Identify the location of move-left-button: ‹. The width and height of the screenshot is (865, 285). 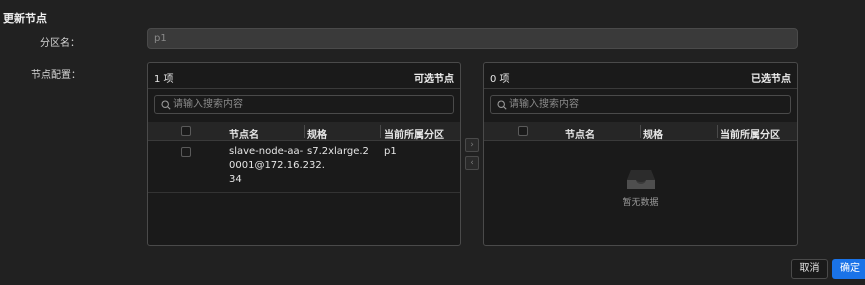
(472, 163).